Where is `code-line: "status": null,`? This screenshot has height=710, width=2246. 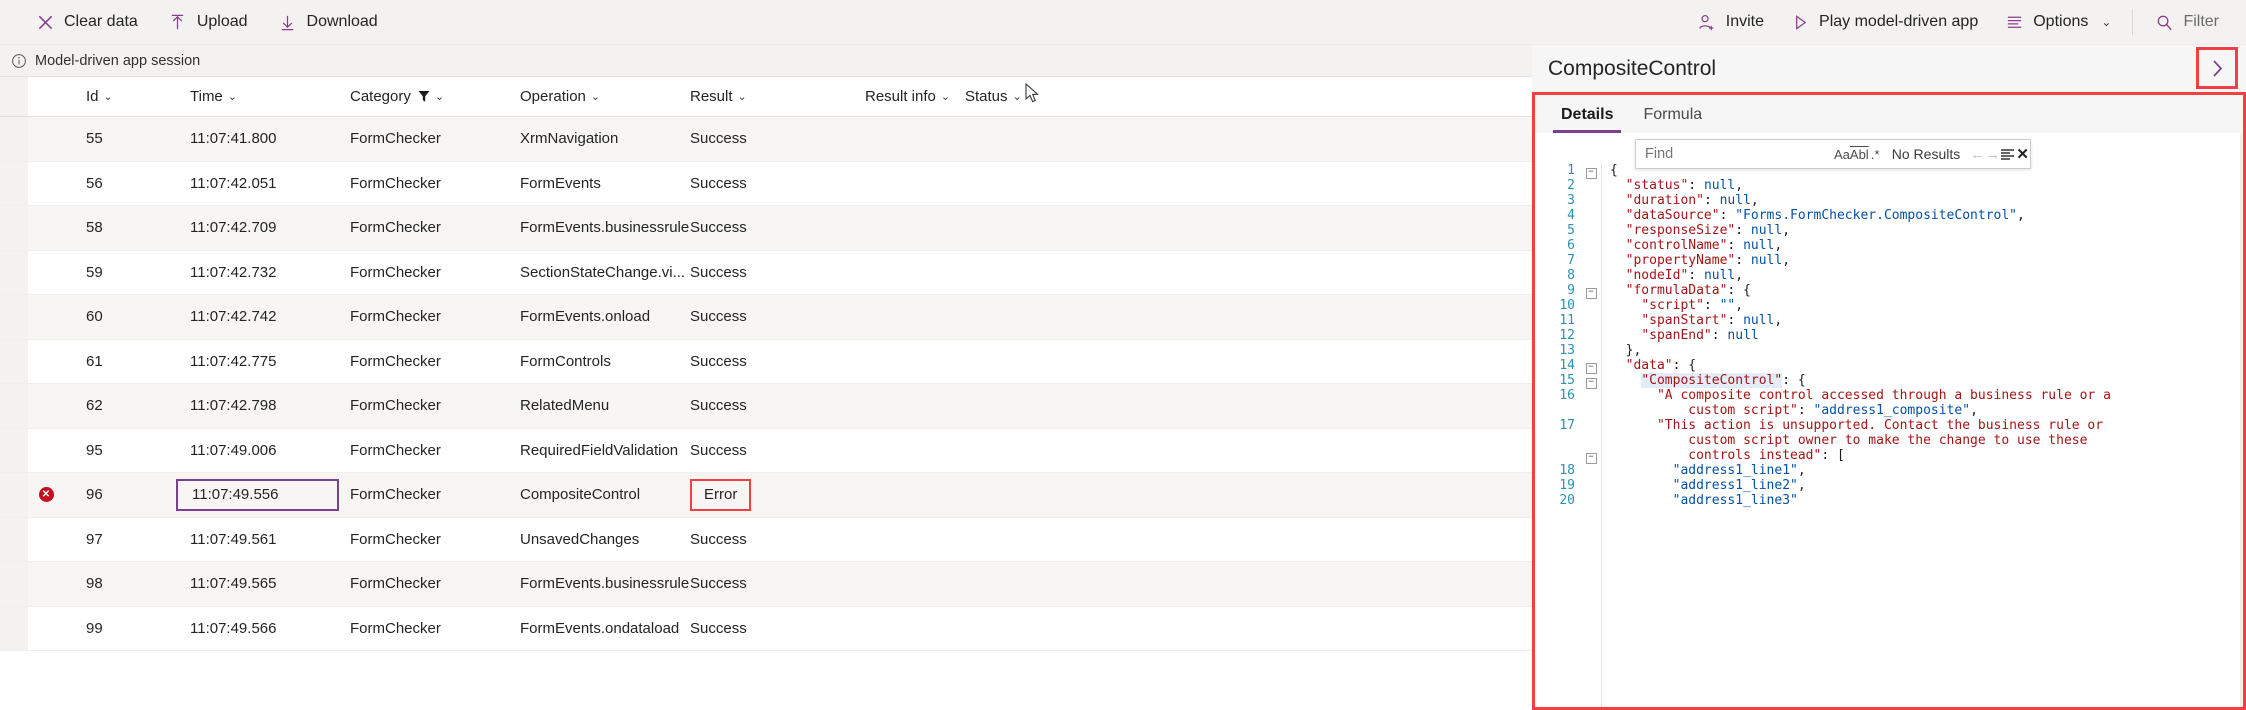
code-line: "status": null, is located at coordinates (1684, 185).